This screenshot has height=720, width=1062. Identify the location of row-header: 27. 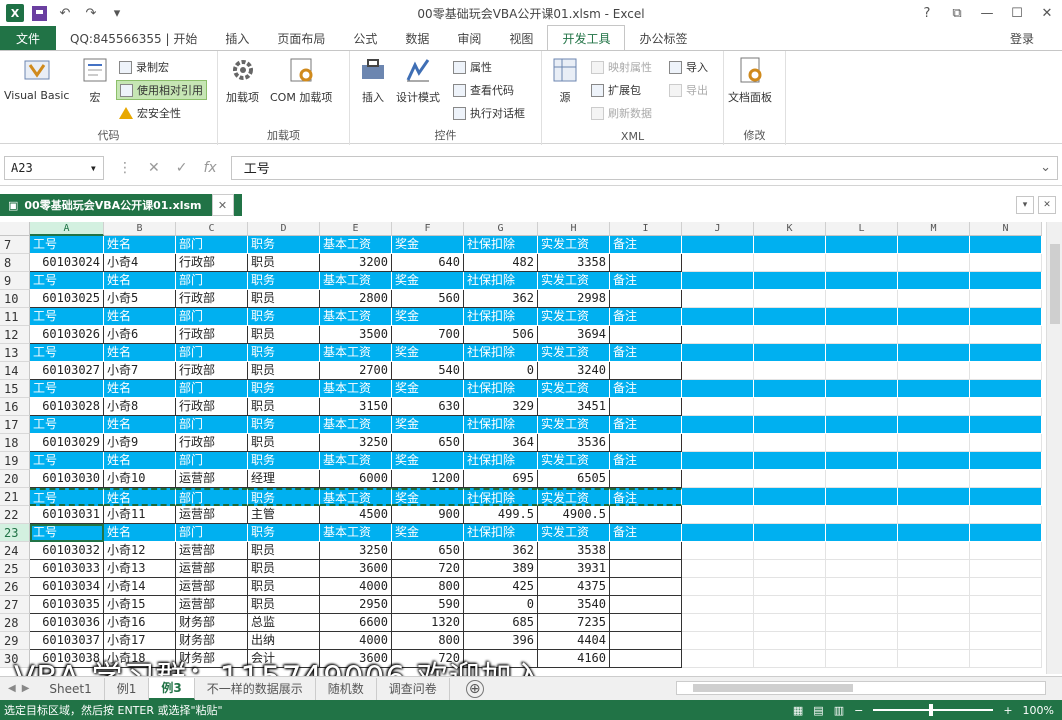
(15, 605).